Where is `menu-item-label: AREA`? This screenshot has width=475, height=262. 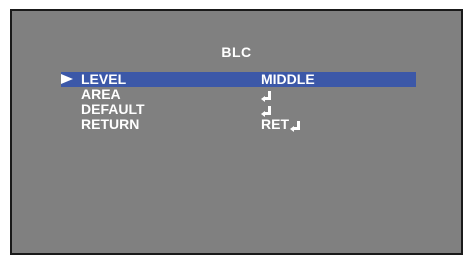
menu-item-label: AREA is located at coordinates (101, 94).